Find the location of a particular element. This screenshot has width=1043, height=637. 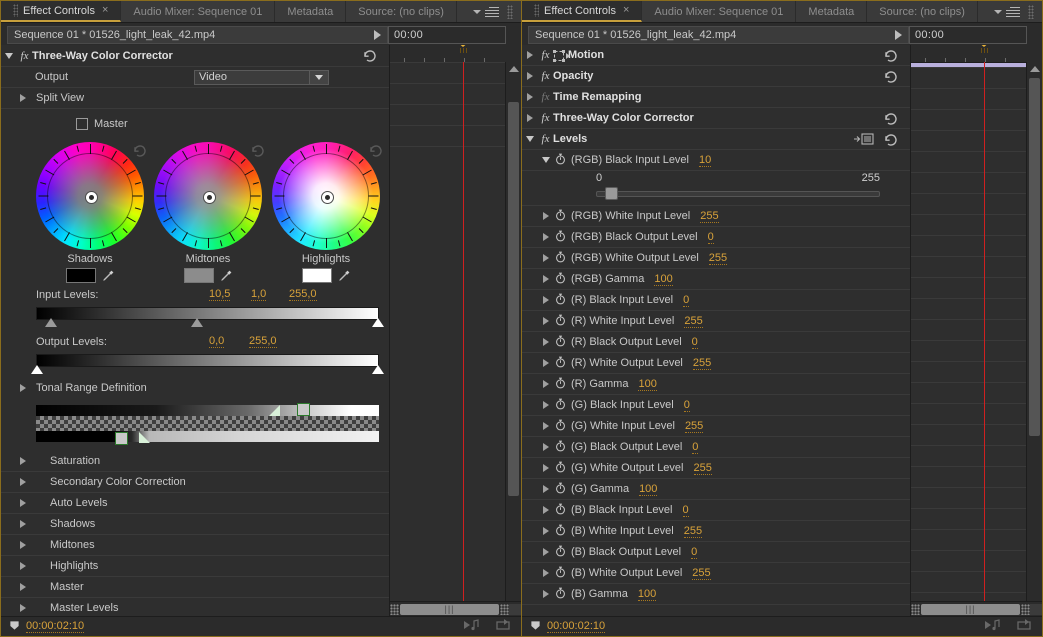

row-master-checkbox: Master is located at coordinates (195, 124).